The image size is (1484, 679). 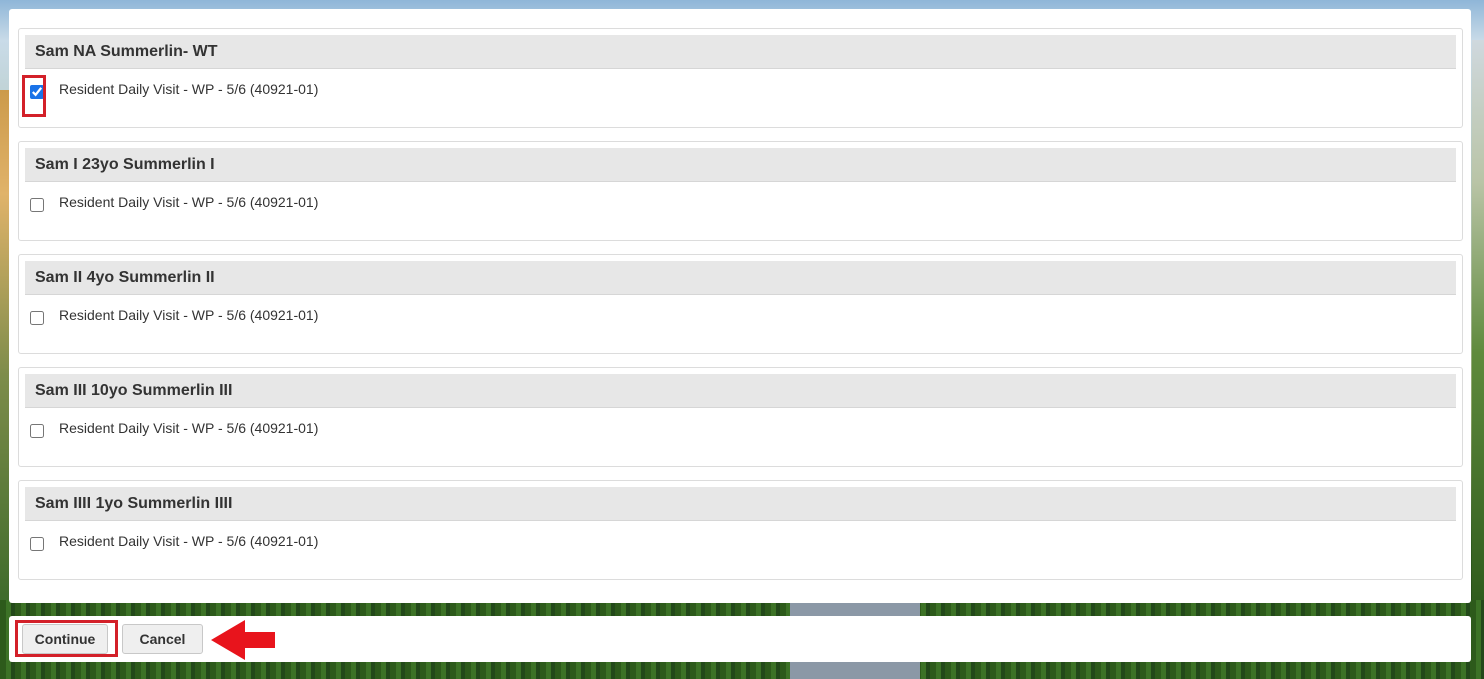 I want to click on group-header: Sam II 4yo Summerlin II, so click(x=740, y=278).